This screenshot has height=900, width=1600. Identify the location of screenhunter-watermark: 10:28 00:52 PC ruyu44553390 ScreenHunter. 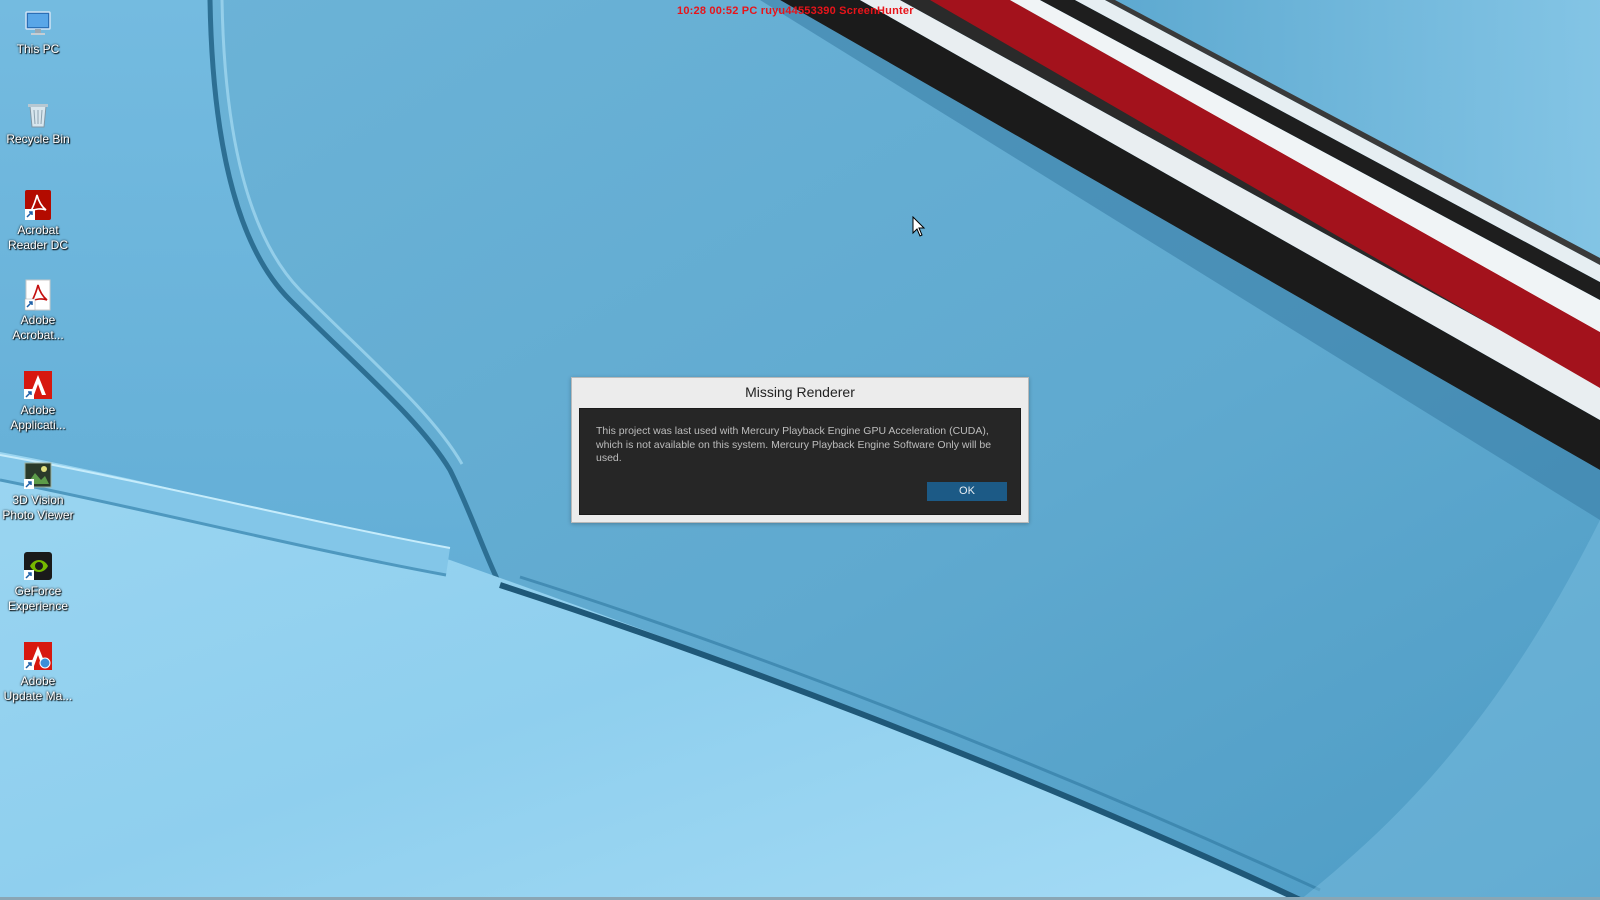
(795, 11).